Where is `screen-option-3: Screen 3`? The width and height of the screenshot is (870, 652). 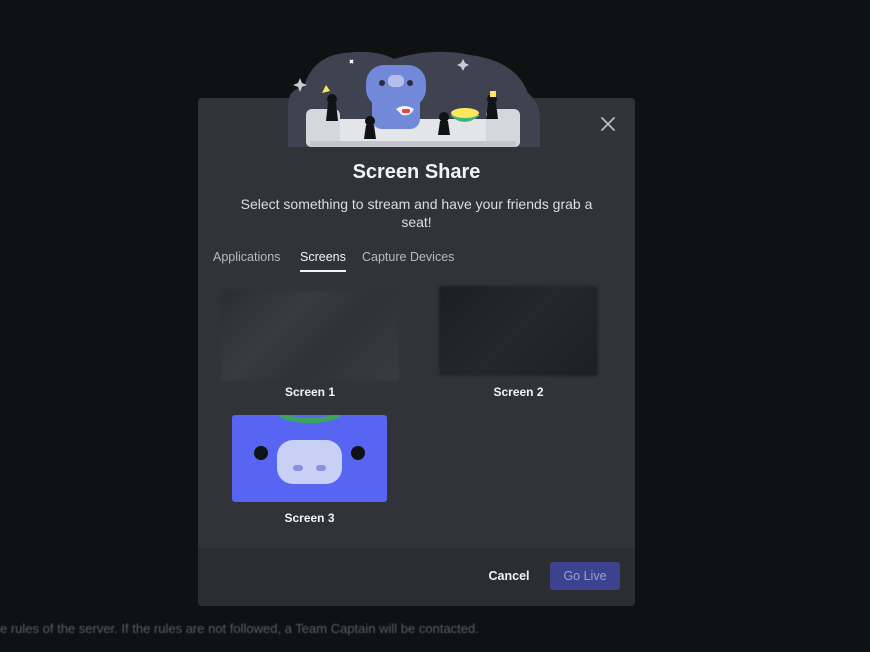 screen-option-3: Screen 3 is located at coordinates (309, 470).